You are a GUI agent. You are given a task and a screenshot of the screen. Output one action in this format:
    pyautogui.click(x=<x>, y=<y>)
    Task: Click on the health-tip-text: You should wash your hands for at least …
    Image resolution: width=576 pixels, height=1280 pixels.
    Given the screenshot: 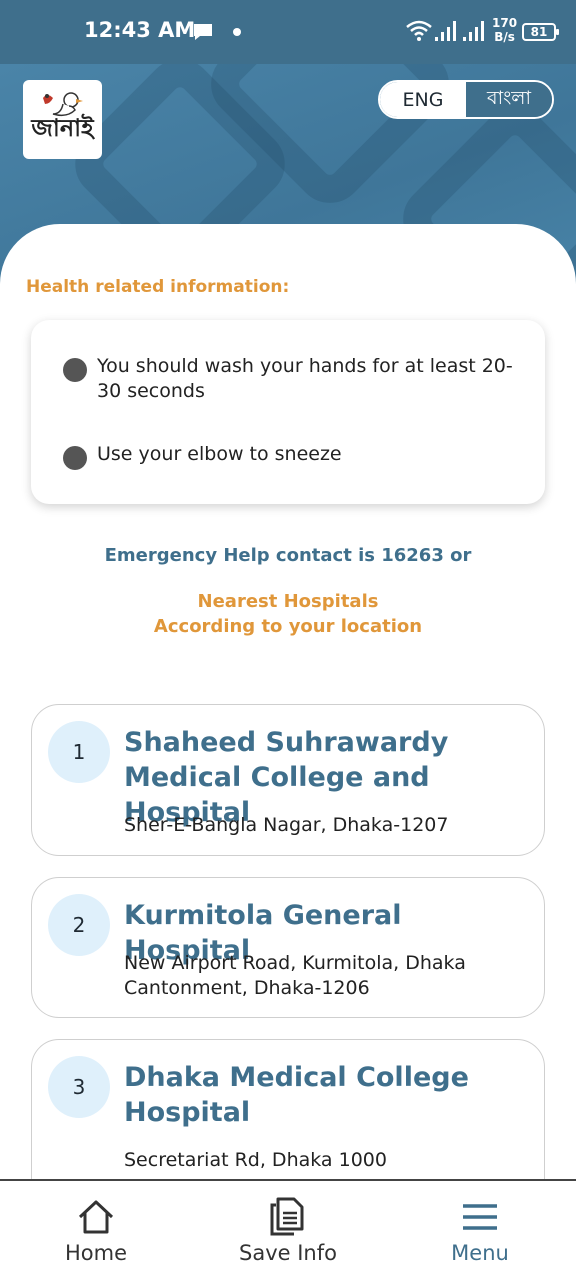 What is the action you would take?
    pyautogui.click(x=305, y=378)
    